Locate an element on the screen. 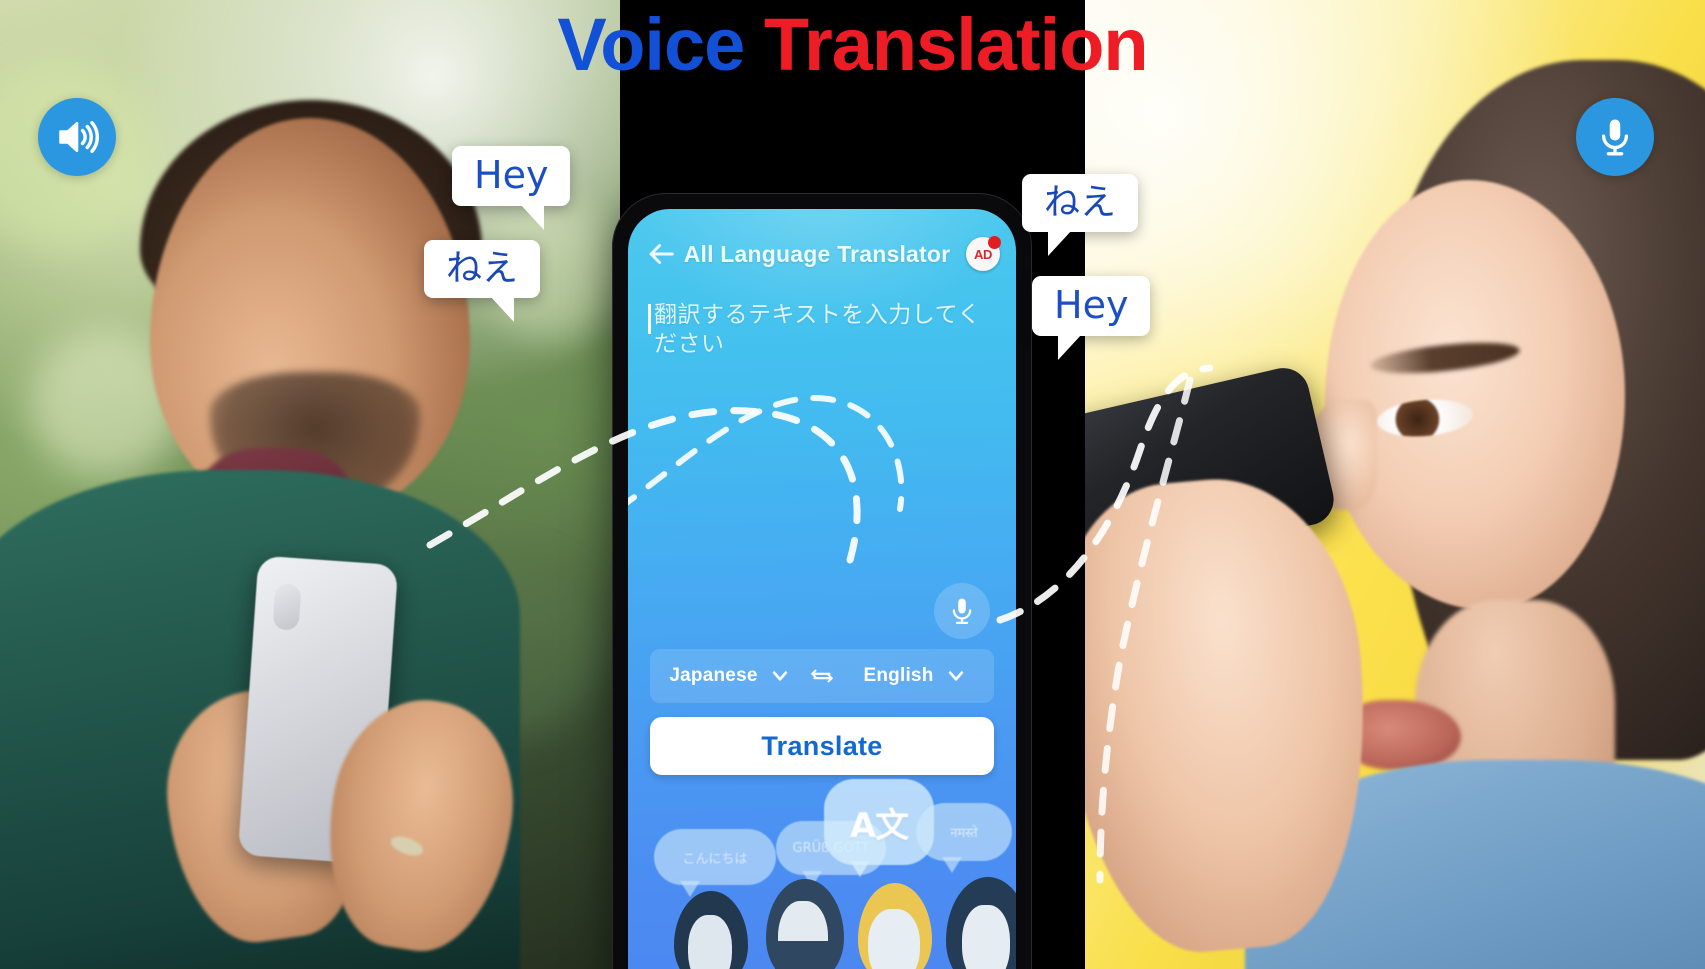  illustration-bubble: नमस्ते is located at coordinates (964, 838).